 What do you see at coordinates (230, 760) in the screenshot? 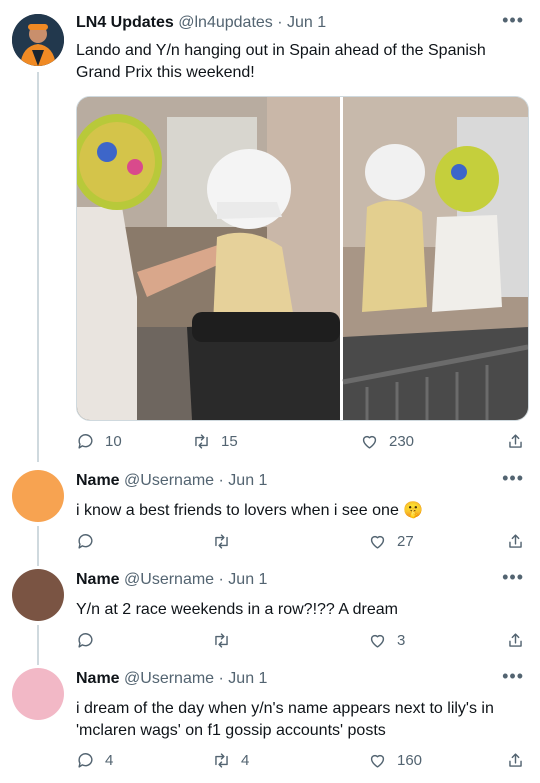
I see `retweet-button: 4` at bounding box center [230, 760].